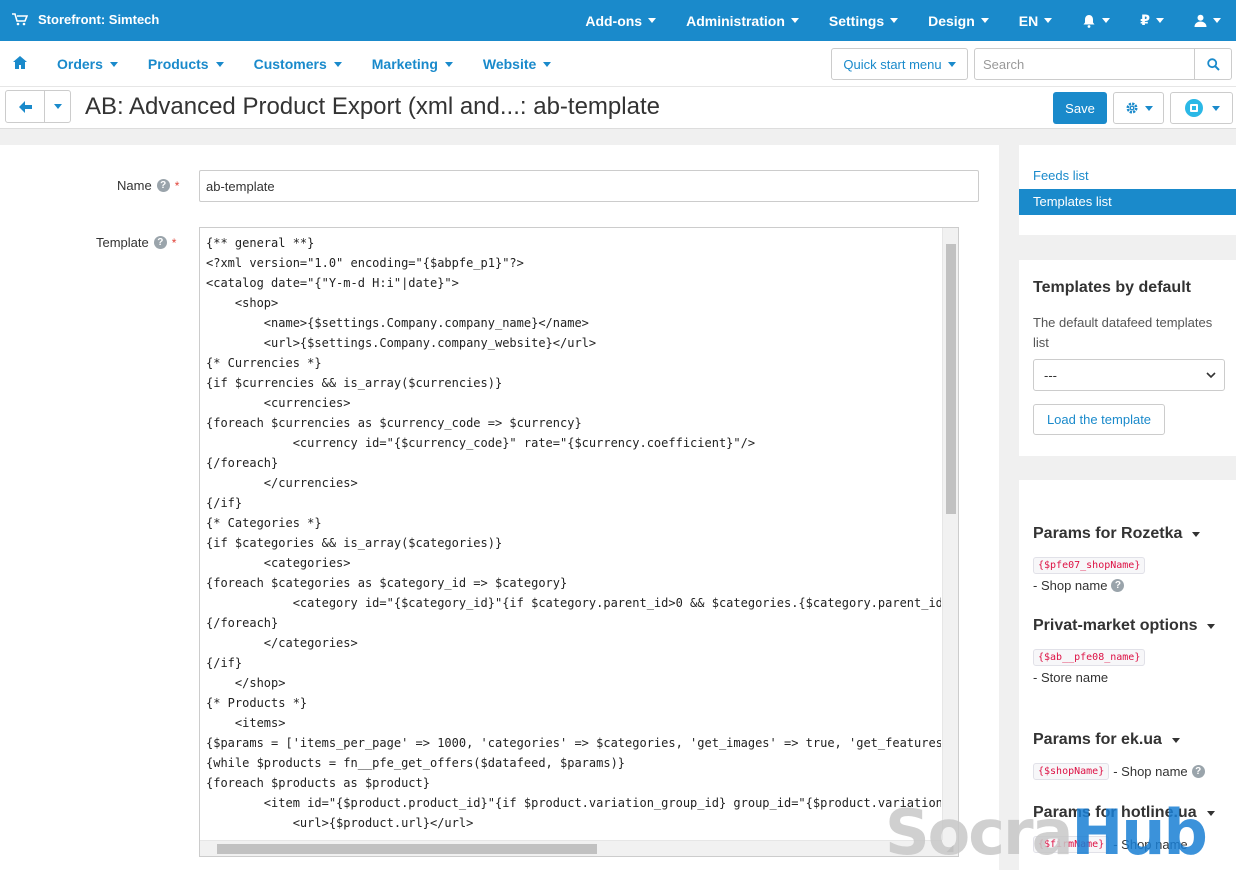  I want to click on quick-start-menu-button: Quick start menu, so click(899, 64).